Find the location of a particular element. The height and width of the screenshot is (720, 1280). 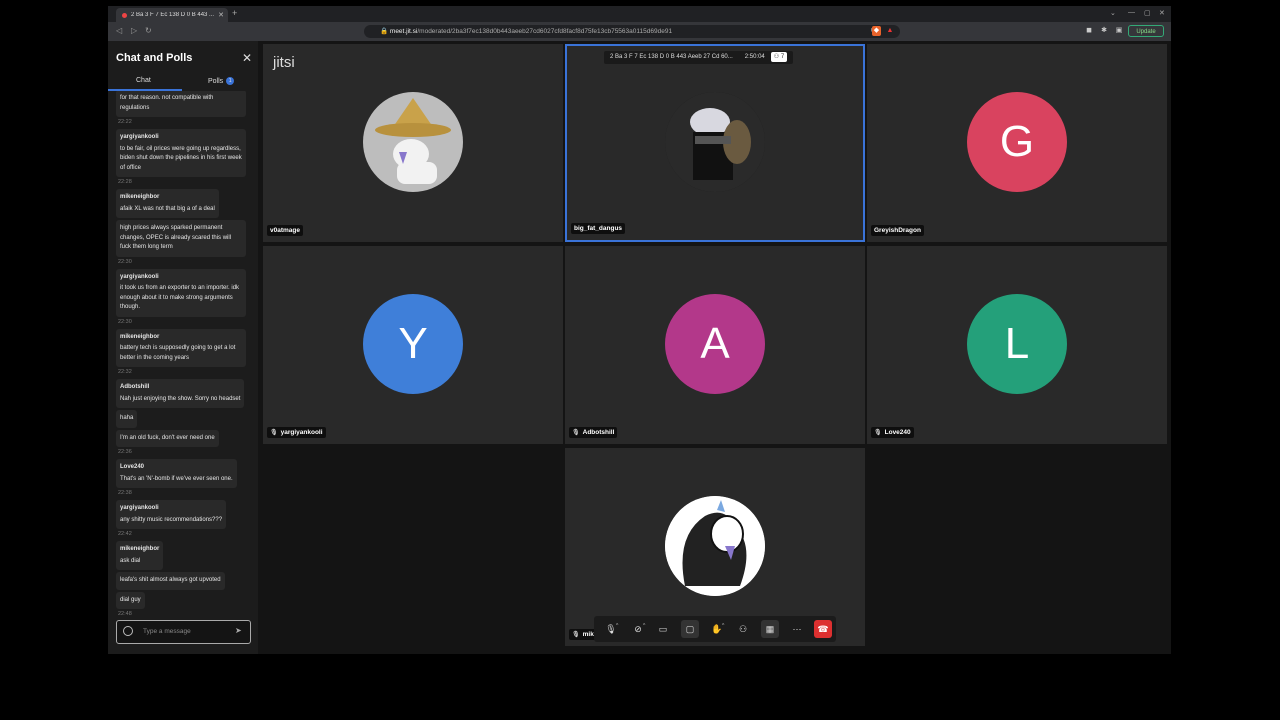

maximize-button: ▢ is located at coordinates (1147, 13).